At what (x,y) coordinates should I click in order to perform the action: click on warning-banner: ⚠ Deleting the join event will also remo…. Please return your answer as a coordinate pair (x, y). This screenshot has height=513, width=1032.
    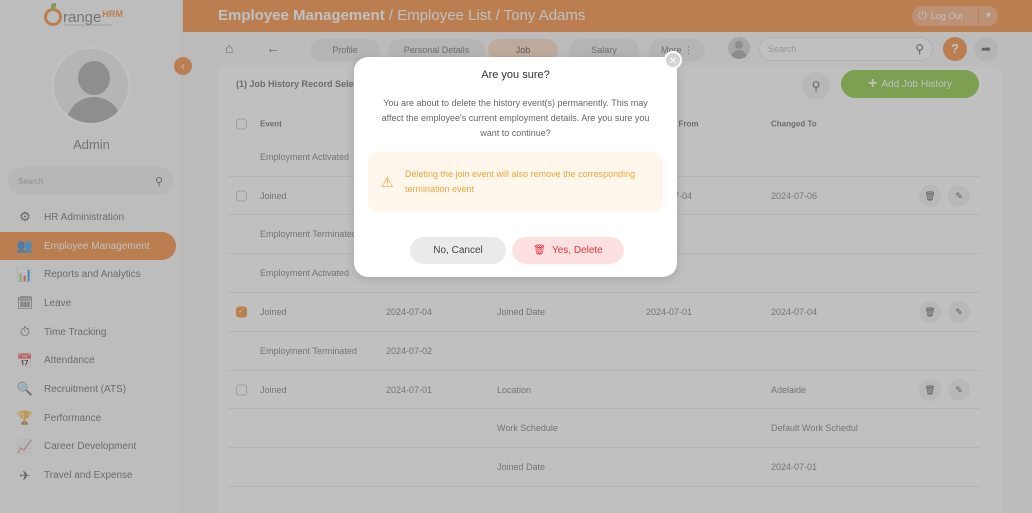
    Looking at the image, I should click on (515, 182).